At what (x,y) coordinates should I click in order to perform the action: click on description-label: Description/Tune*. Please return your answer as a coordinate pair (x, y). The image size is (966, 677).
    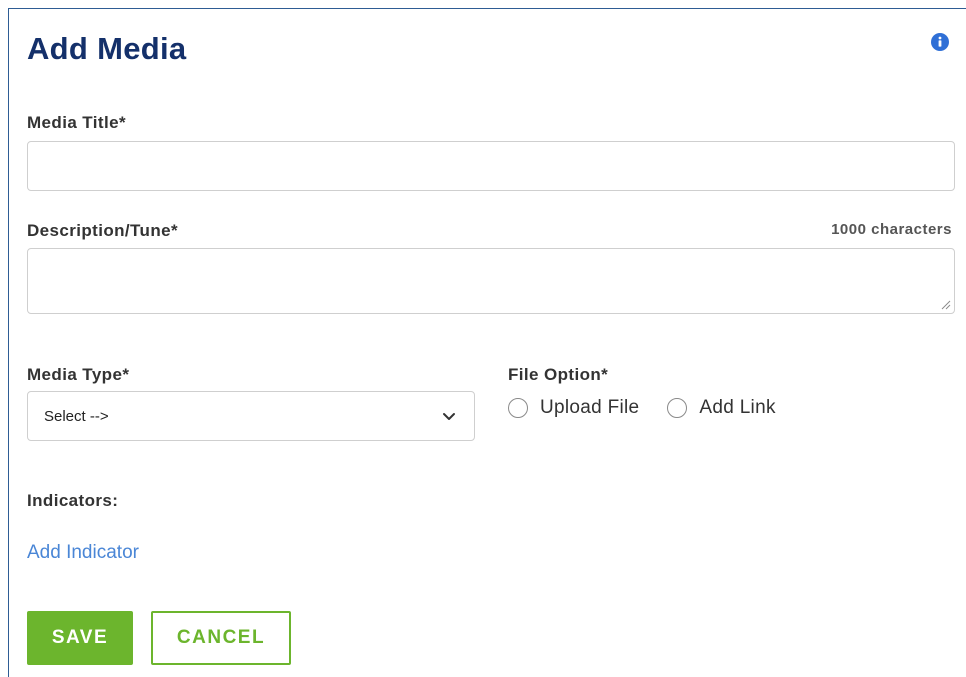
    Looking at the image, I should click on (103, 230).